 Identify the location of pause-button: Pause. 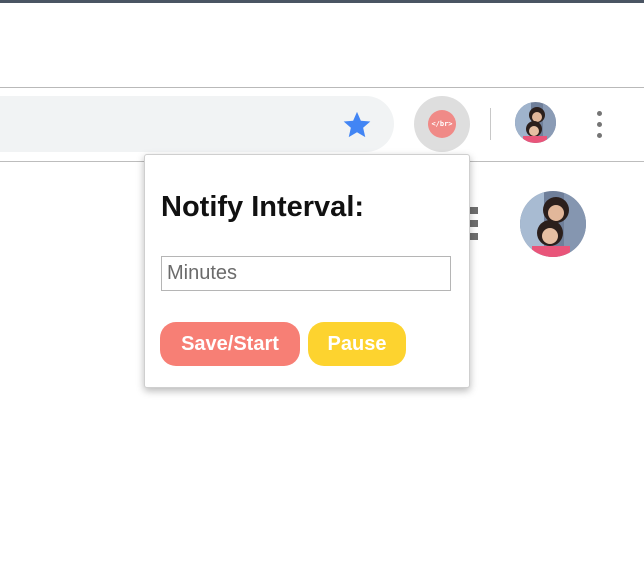
(357, 344).